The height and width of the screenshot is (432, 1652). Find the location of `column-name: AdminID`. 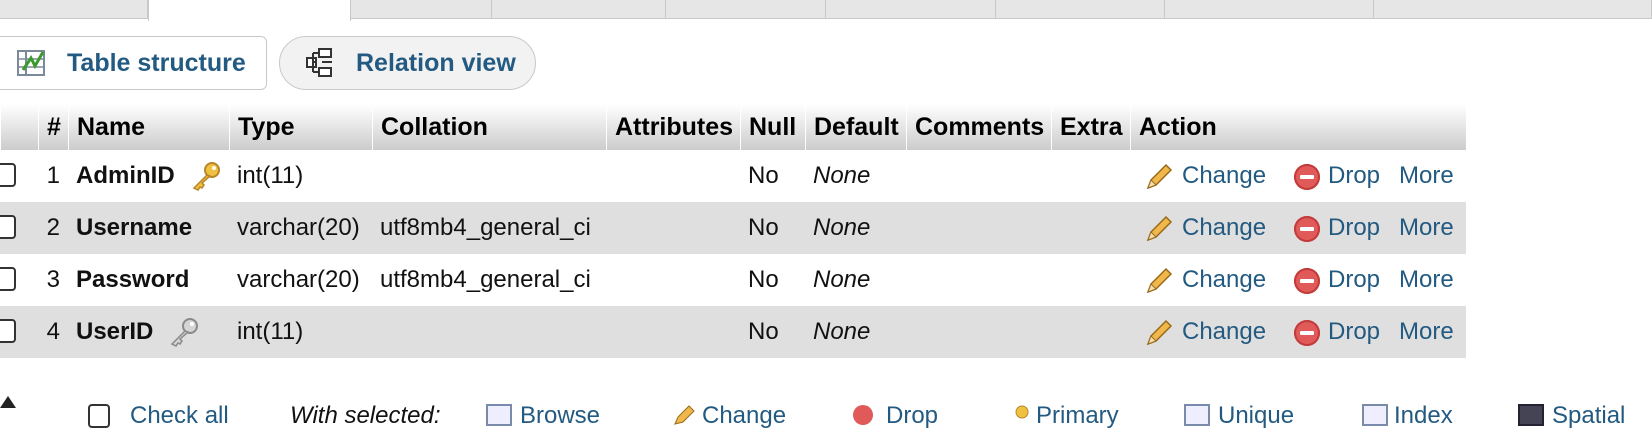

column-name: AdminID is located at coordinates (125, 175).